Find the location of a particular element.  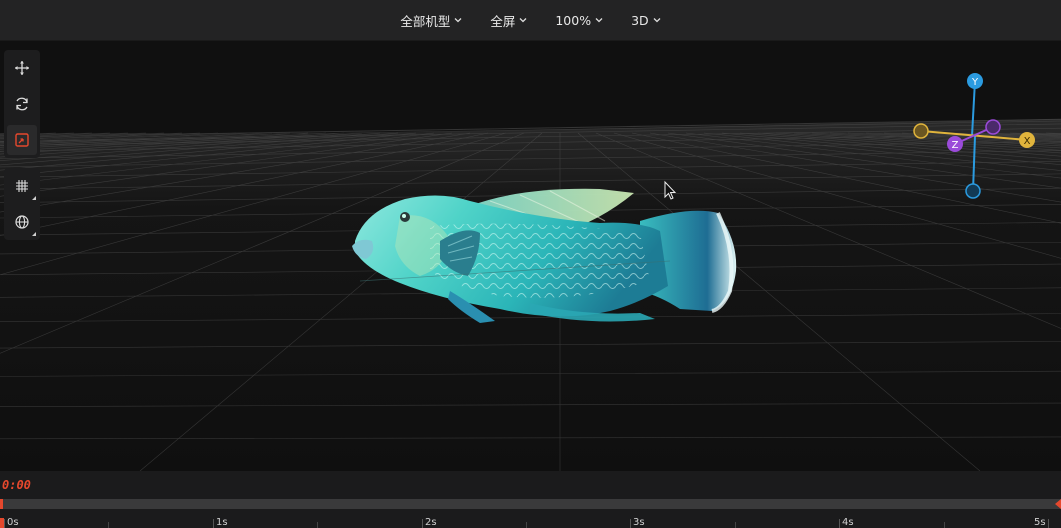

fullscreen-dropdown-label: 全屏 is located at coordinates (503, 21).